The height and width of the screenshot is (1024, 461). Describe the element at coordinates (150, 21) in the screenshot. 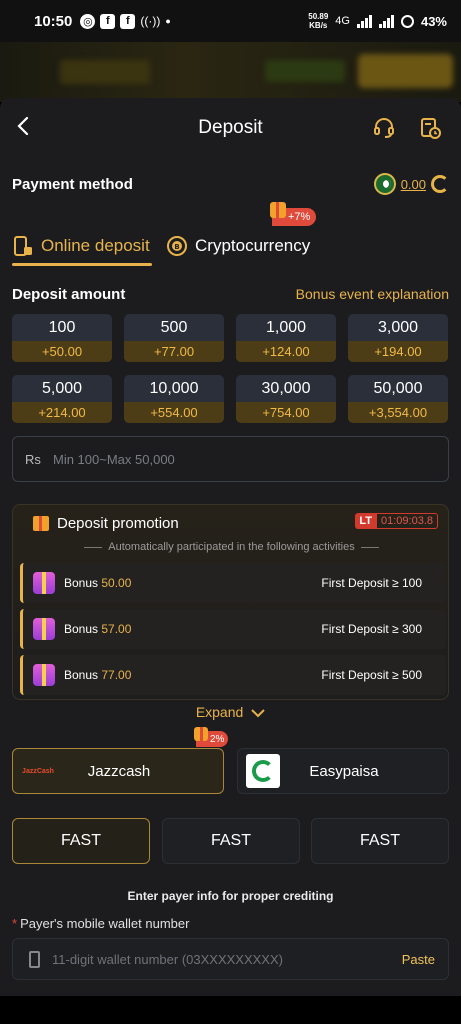

I see `hotspot-icon: ((·))` at that location.